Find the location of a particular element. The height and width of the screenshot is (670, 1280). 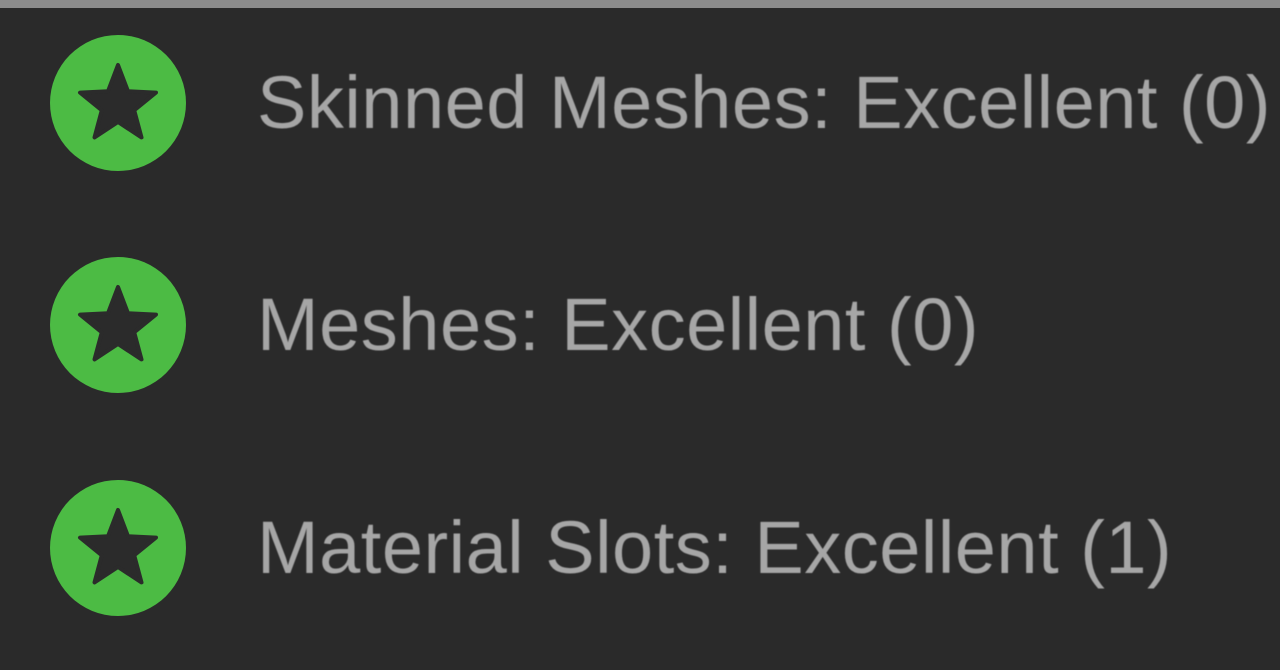

panel-top-border is located at coordinates (640, 4).